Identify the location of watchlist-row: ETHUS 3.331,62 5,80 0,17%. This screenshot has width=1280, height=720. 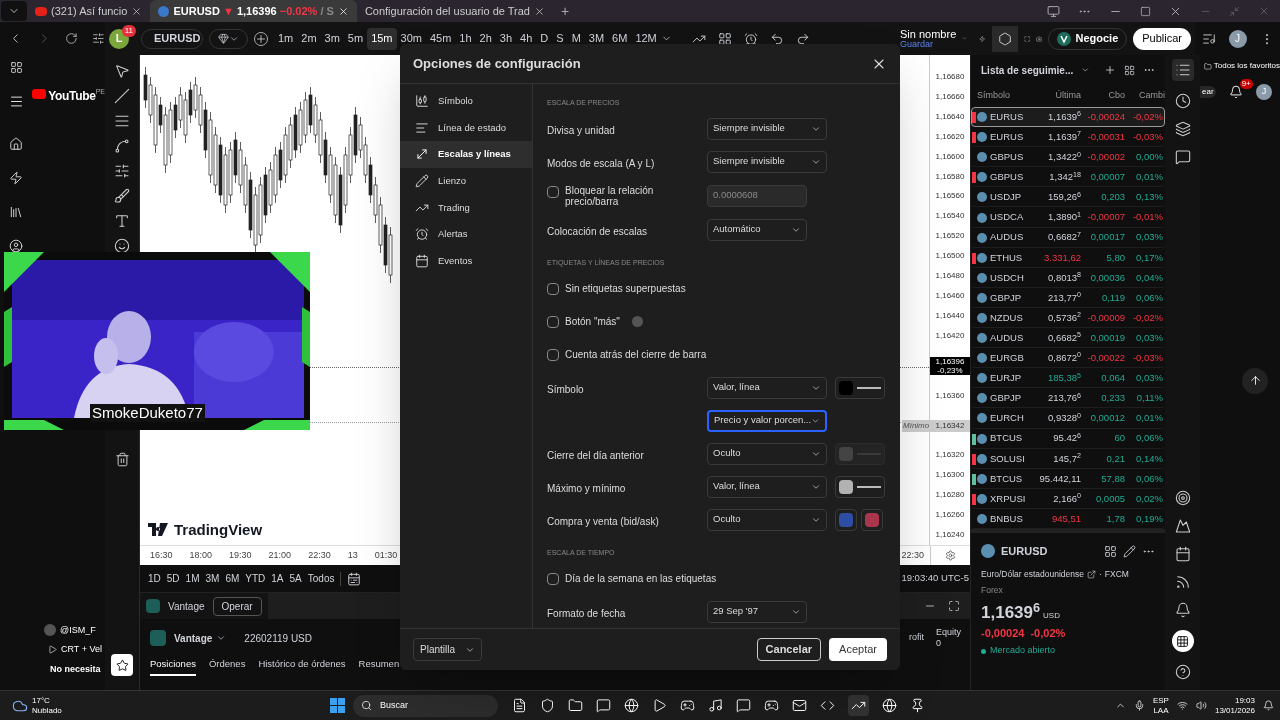
(1068, 257).